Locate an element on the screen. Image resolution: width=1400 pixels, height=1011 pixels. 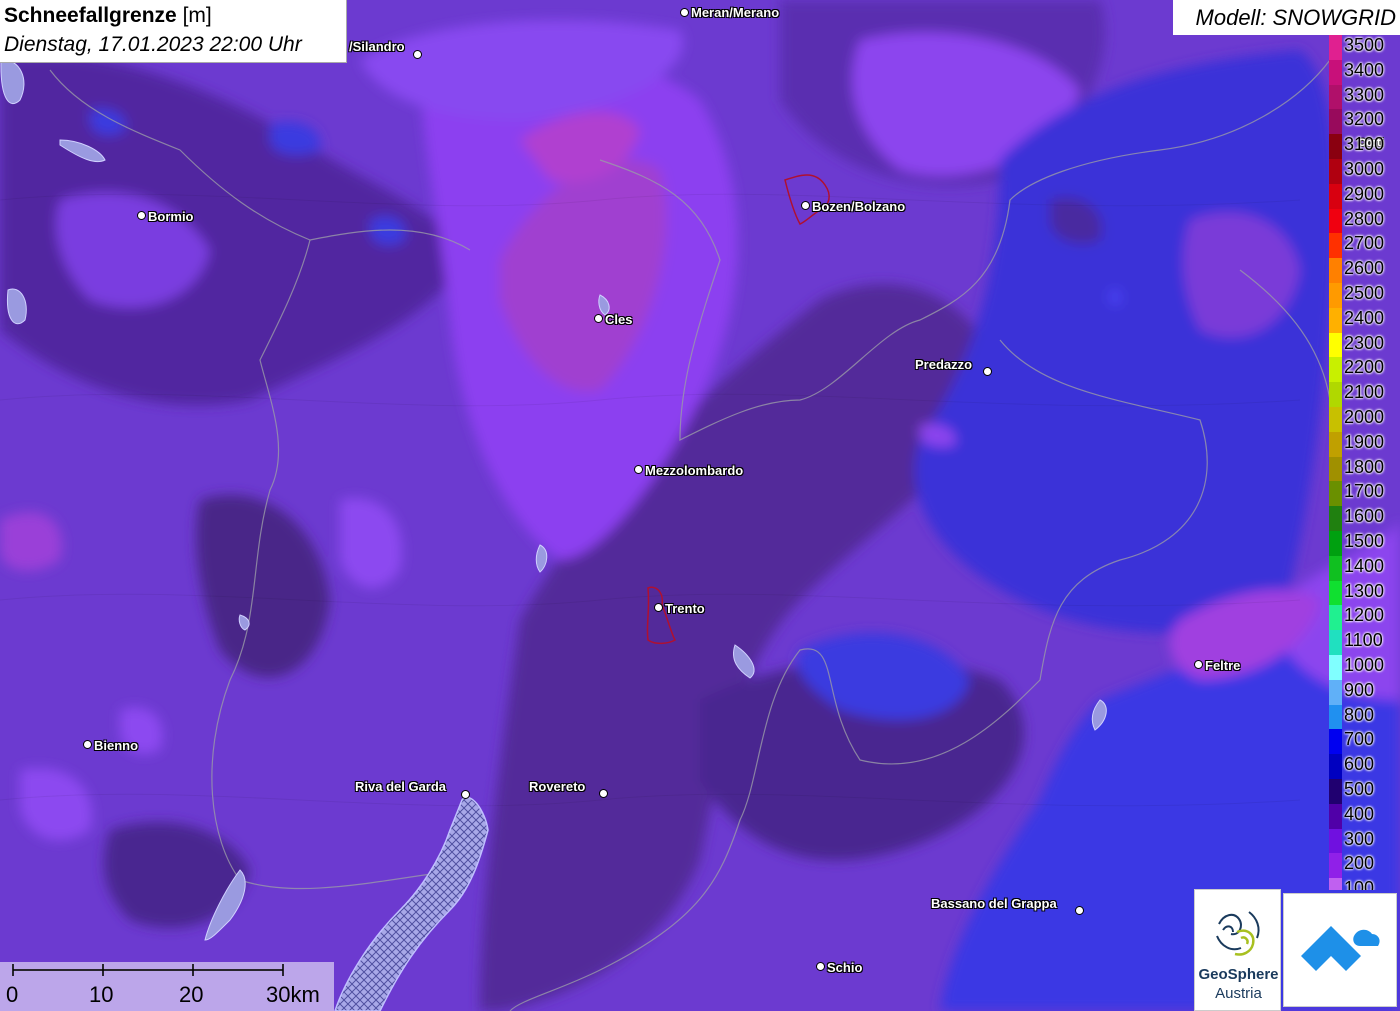
model-label: Modell: SNOWGRID is located at coordinates (1295, 17).